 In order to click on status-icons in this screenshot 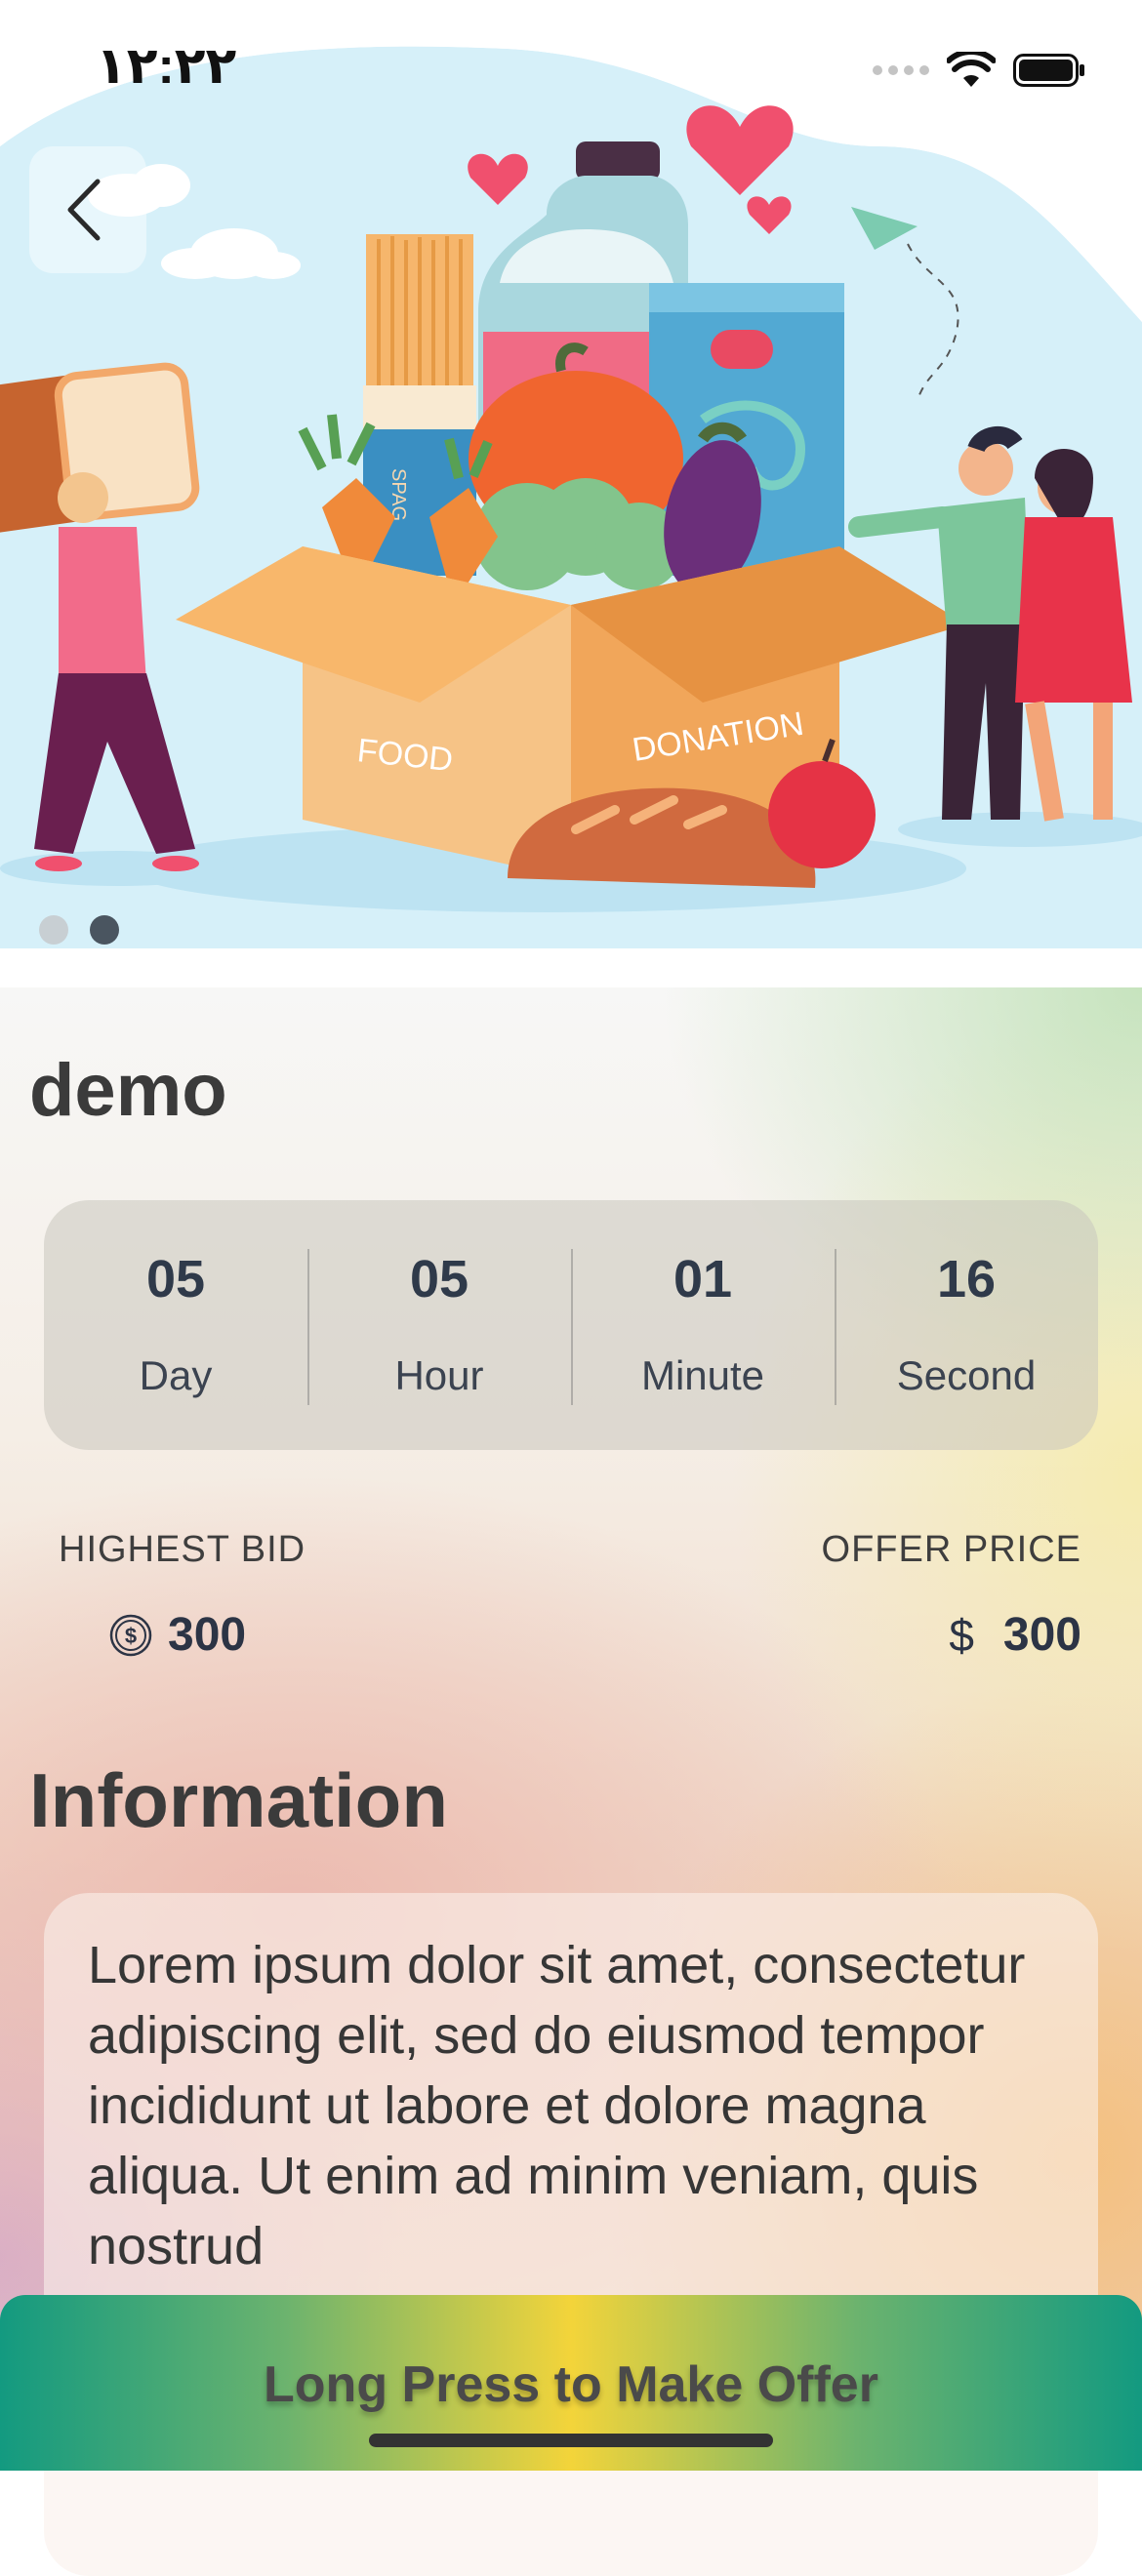, I will do `click(980, 70)`.